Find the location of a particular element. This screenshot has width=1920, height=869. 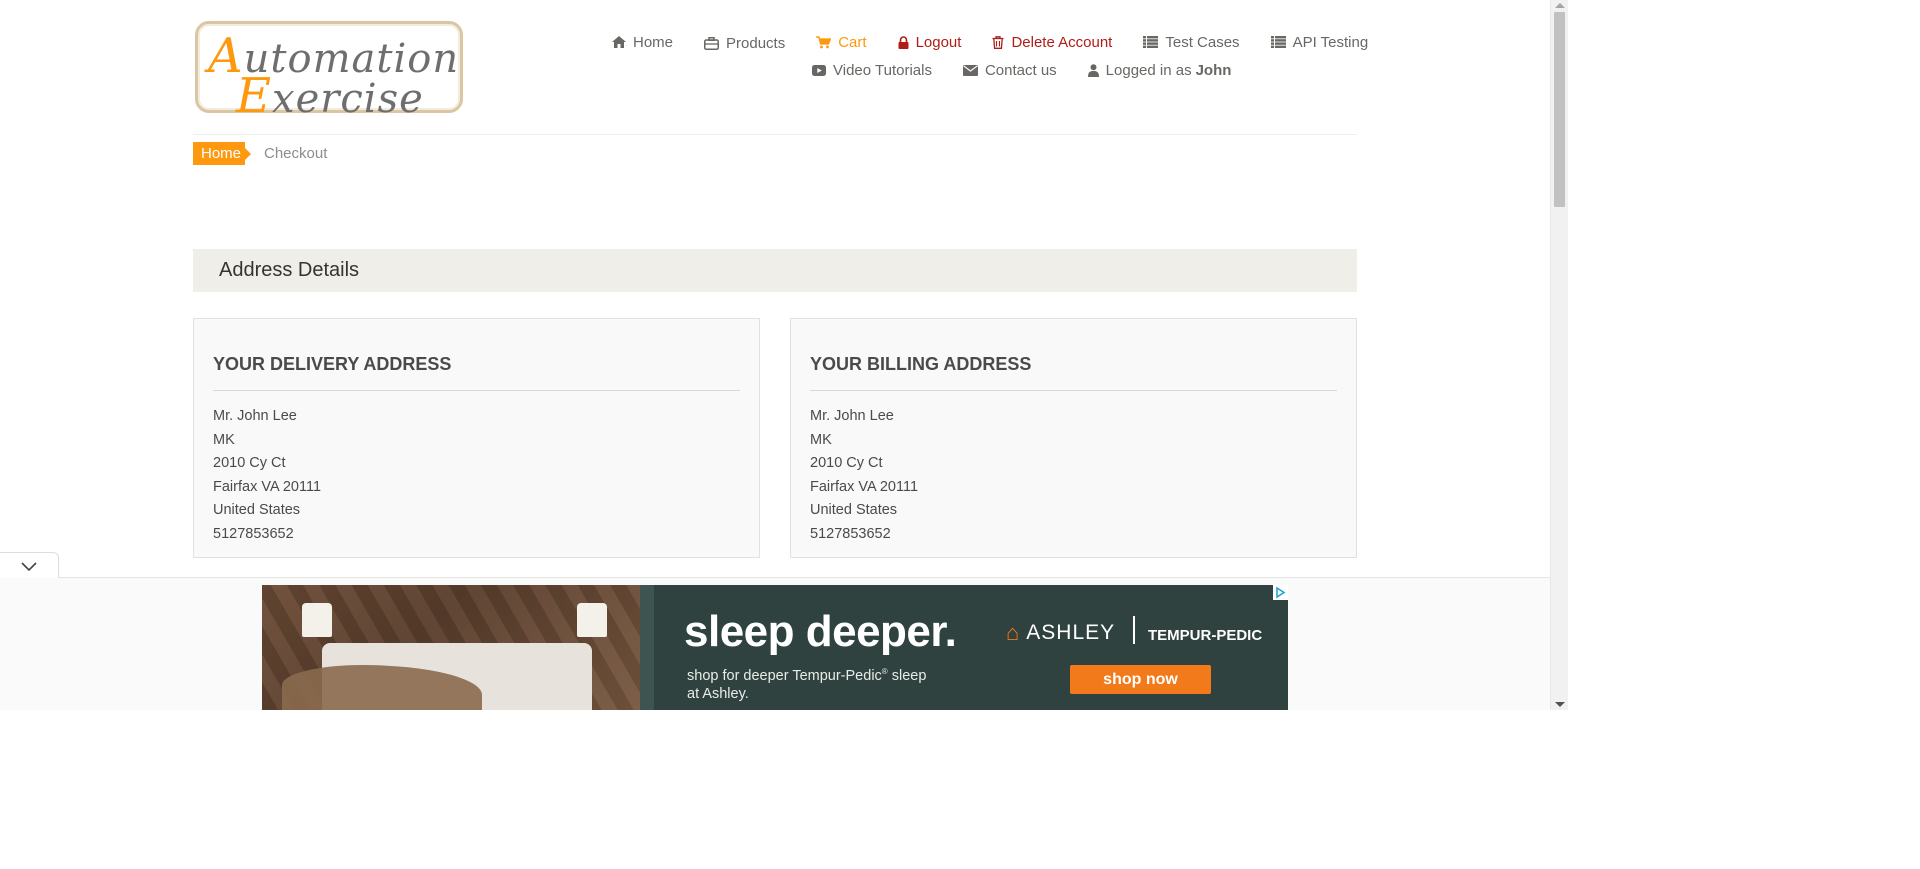

cart-icon is located at coordinates (824, 41).